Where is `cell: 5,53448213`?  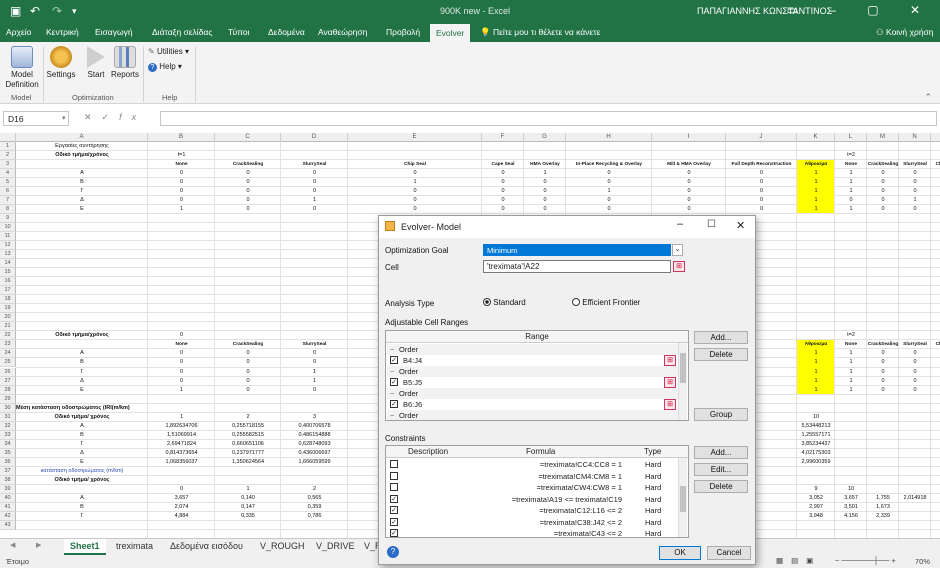
cell: 5,53448213 is located at coordinates (816, 426).